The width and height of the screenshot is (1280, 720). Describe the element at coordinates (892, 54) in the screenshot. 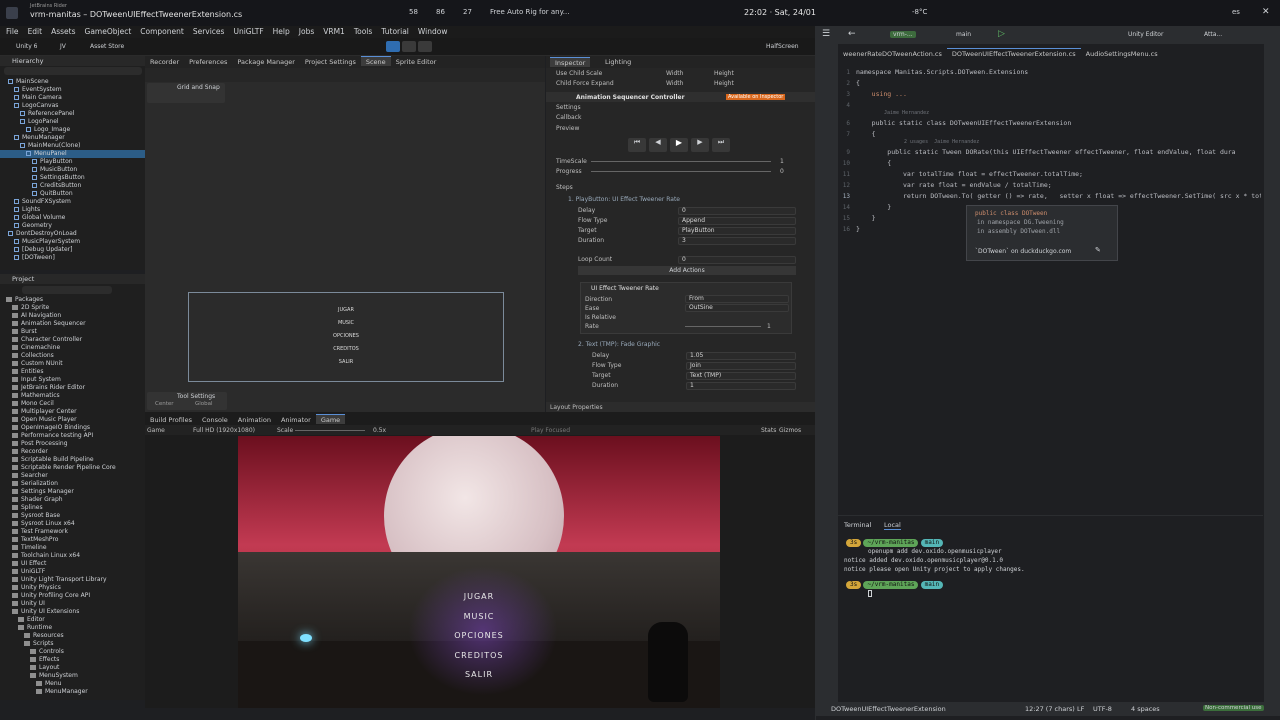

I see `editor-tab: weenerRateDOTweenAction.cs` at that location.